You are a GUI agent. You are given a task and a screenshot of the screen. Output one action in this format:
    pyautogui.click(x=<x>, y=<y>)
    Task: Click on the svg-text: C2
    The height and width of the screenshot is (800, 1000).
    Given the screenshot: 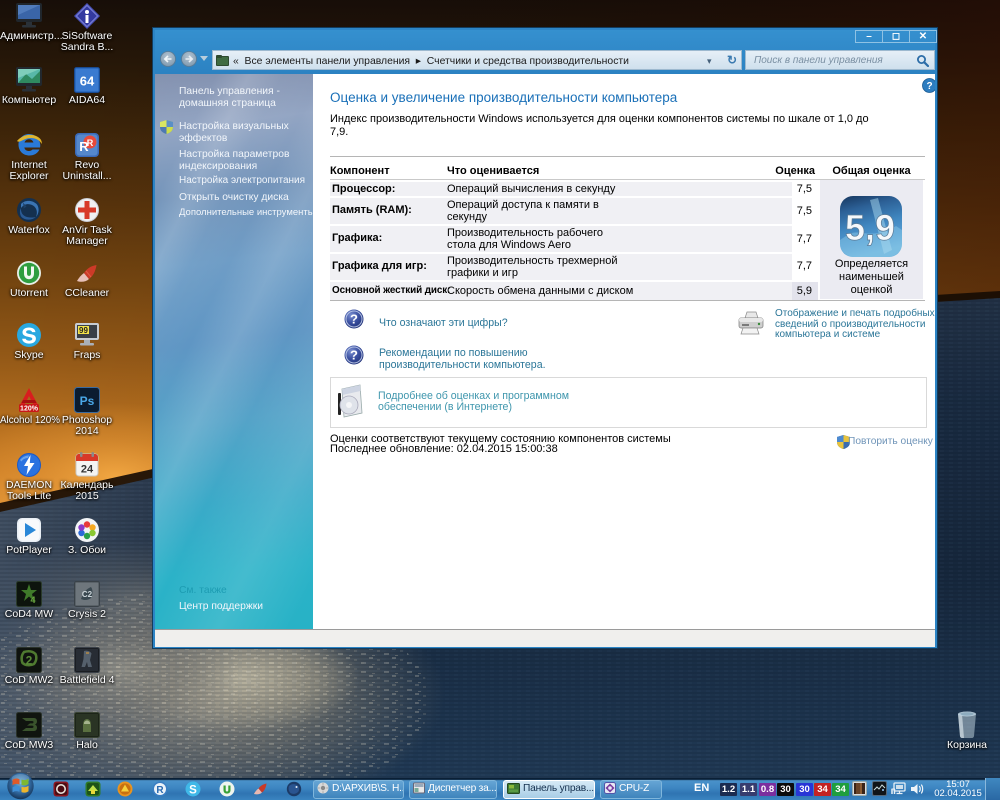 What is the action you would take?
    pyautogui.click(x=87, y=594)
    